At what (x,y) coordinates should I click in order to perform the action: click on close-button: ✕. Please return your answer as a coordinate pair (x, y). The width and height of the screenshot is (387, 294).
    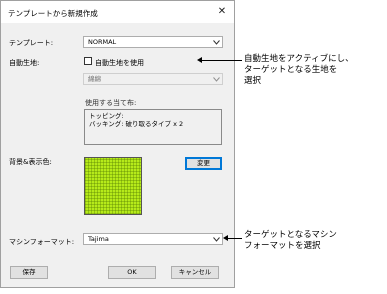
    Looking at the image, I should click on (222, 12).